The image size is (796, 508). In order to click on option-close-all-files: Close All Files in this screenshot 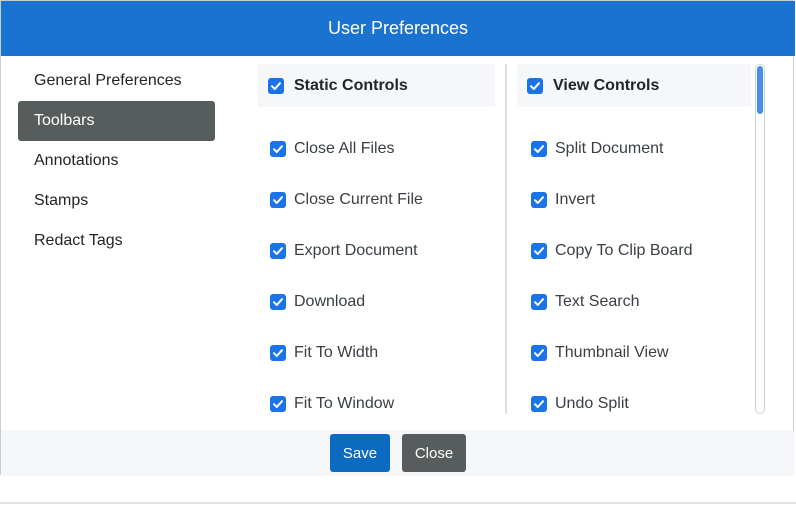, I will do `click(376, 148)`.